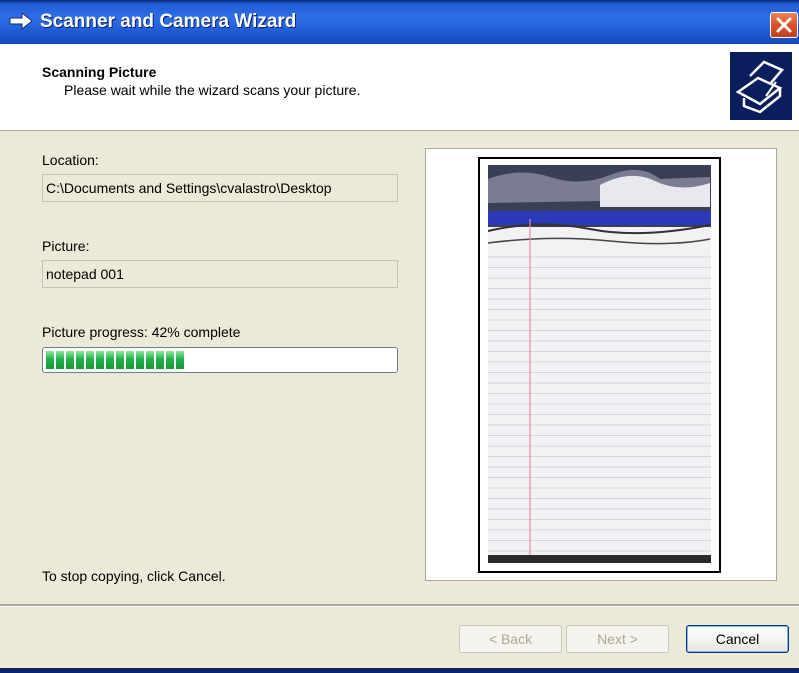 The height and width of the screenshot is (673, 799). I want to click on window-title: Scanner and Camera Wizard, so click(168, 21).